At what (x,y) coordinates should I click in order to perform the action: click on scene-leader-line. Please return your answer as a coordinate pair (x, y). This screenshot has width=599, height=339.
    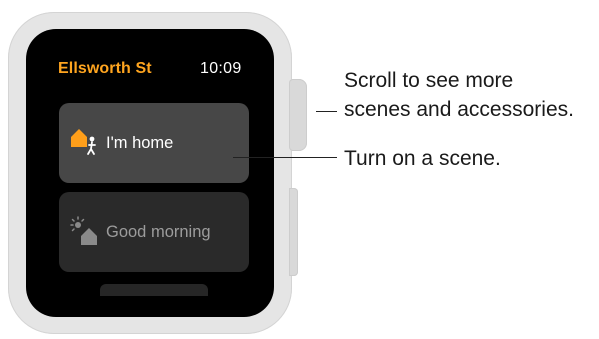
    Looking at the image, I should click on (285, 157).